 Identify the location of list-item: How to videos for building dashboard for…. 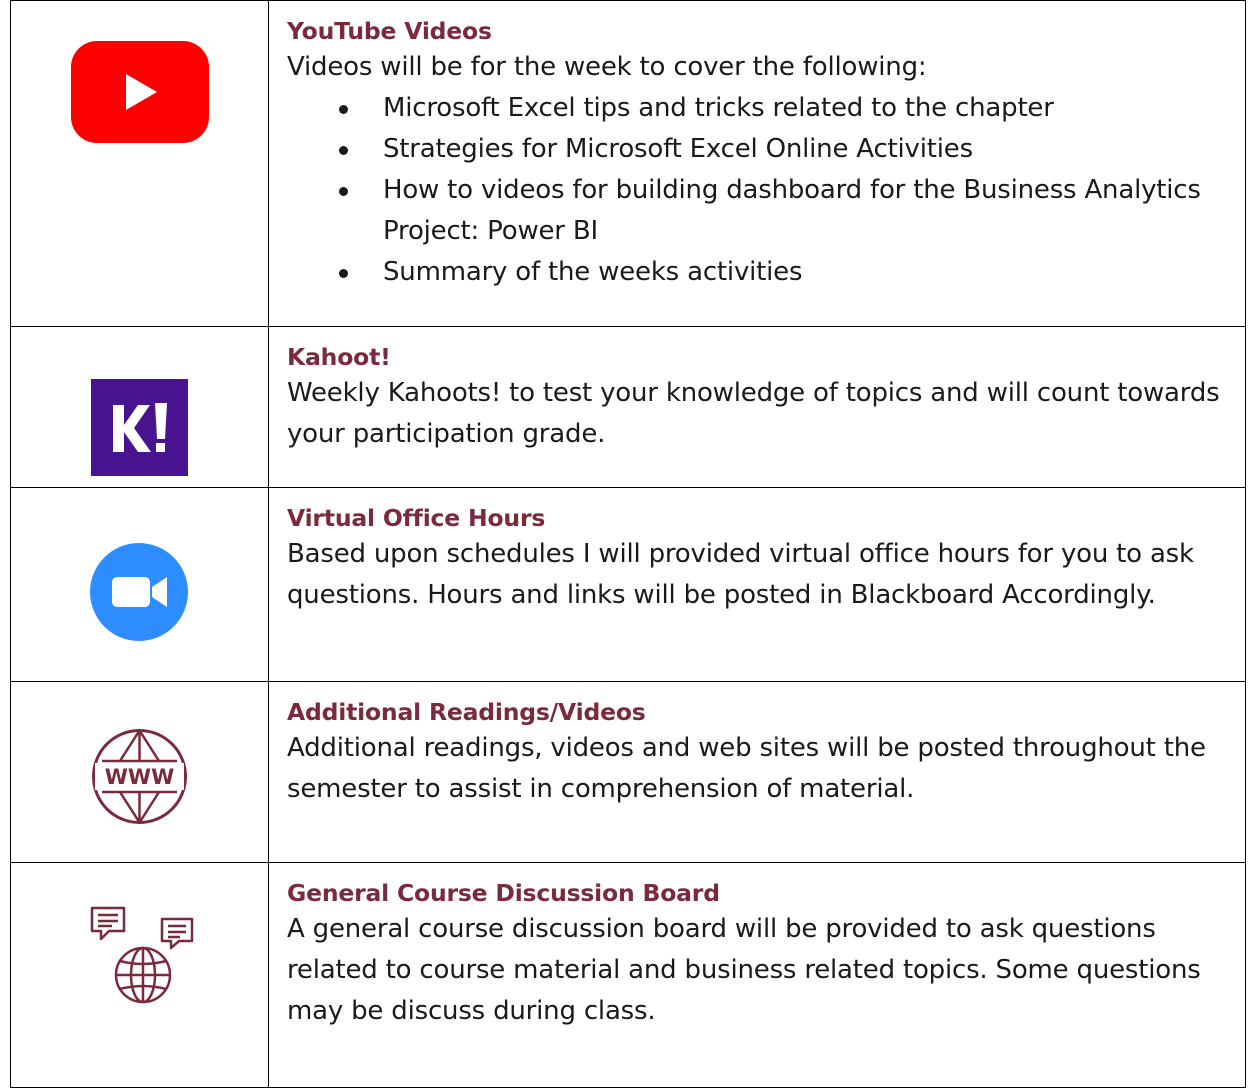
(787, 211).